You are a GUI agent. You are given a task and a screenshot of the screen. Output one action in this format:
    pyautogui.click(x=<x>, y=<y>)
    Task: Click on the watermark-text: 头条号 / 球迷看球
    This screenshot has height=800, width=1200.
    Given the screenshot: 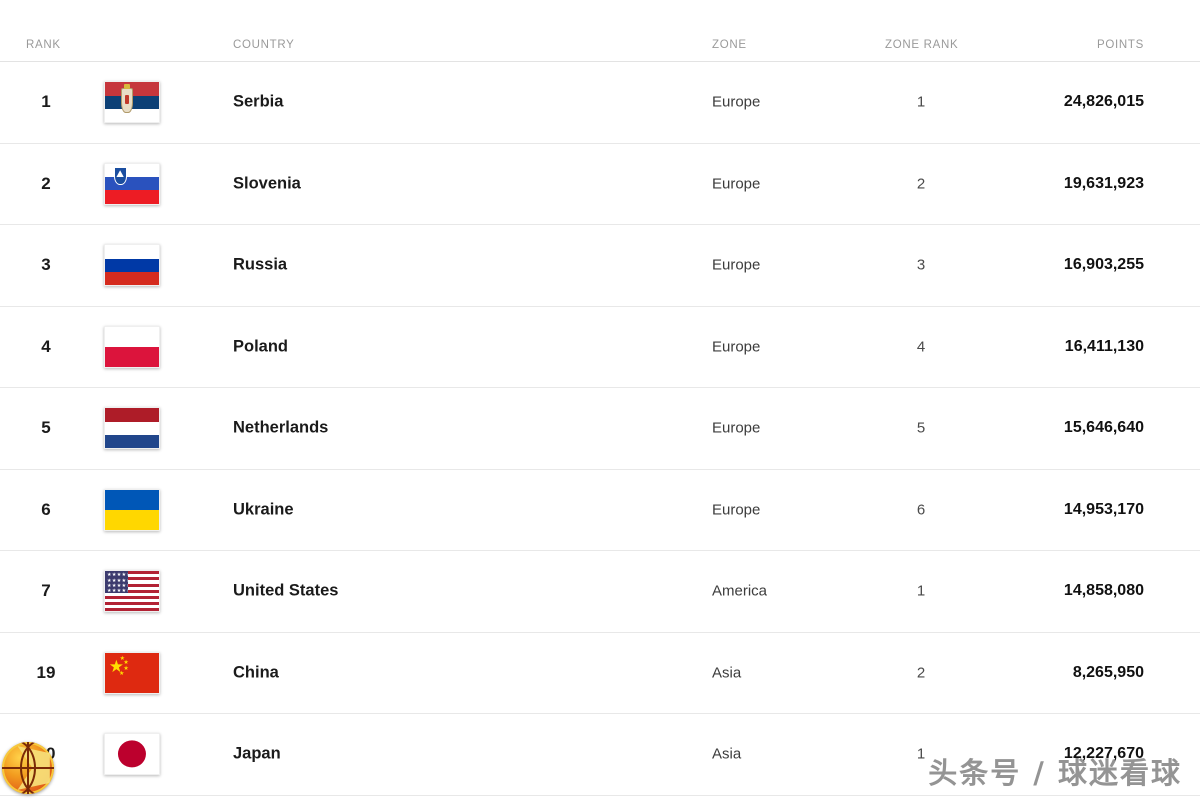 What is the action you would take?
    pyautogui.click(x=1055, y=773)
    